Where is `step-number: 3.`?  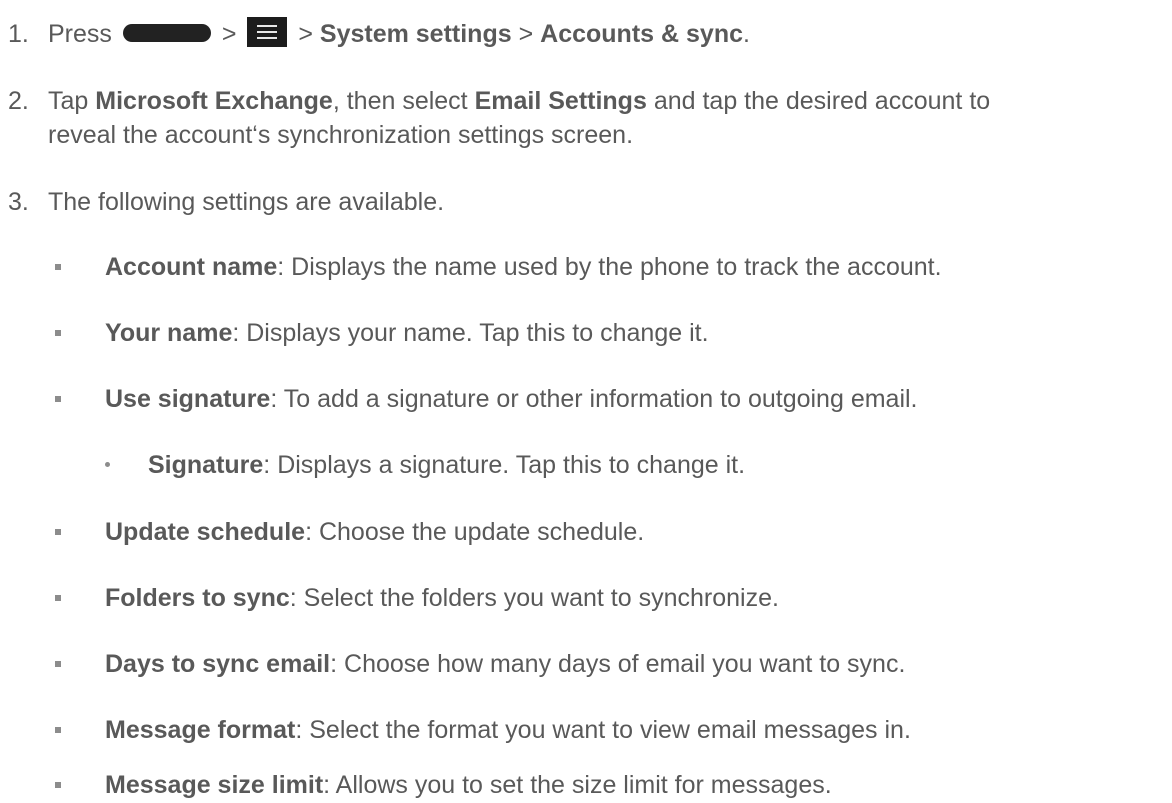
step-number: 3. is located at coordinates (18, 202).